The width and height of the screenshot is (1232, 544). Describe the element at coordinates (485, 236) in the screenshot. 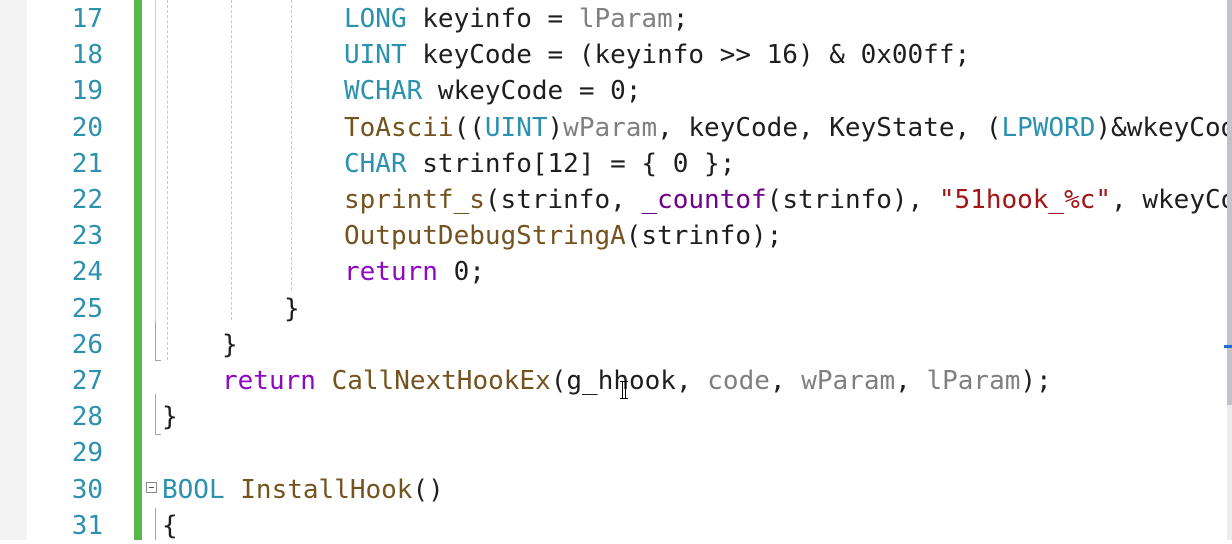

I see `code-token: OutputDebugStringA` at that location.